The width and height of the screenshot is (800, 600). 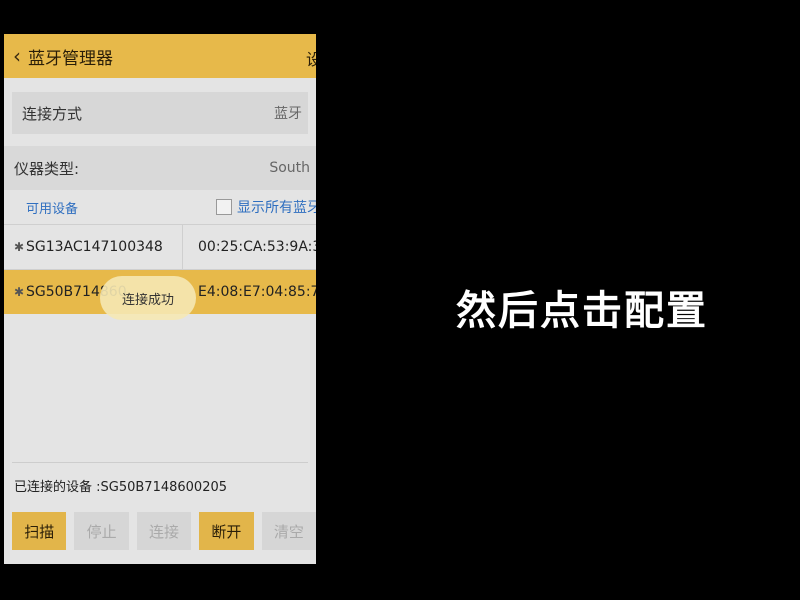 What do you see at coordinates (121, 487) in the screenshot?
I see `connected-device-text: 已连接的设备 :SG50B7148600205` at bounding box center [121, 487].